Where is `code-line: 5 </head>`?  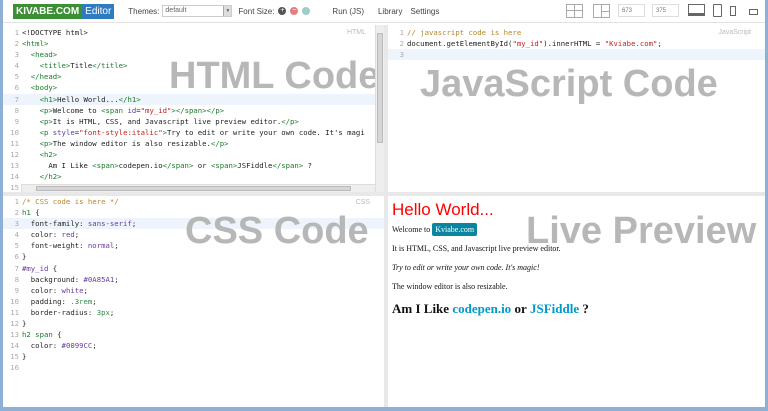 code-line: 5 </head> is located at coordinates (193, 76).